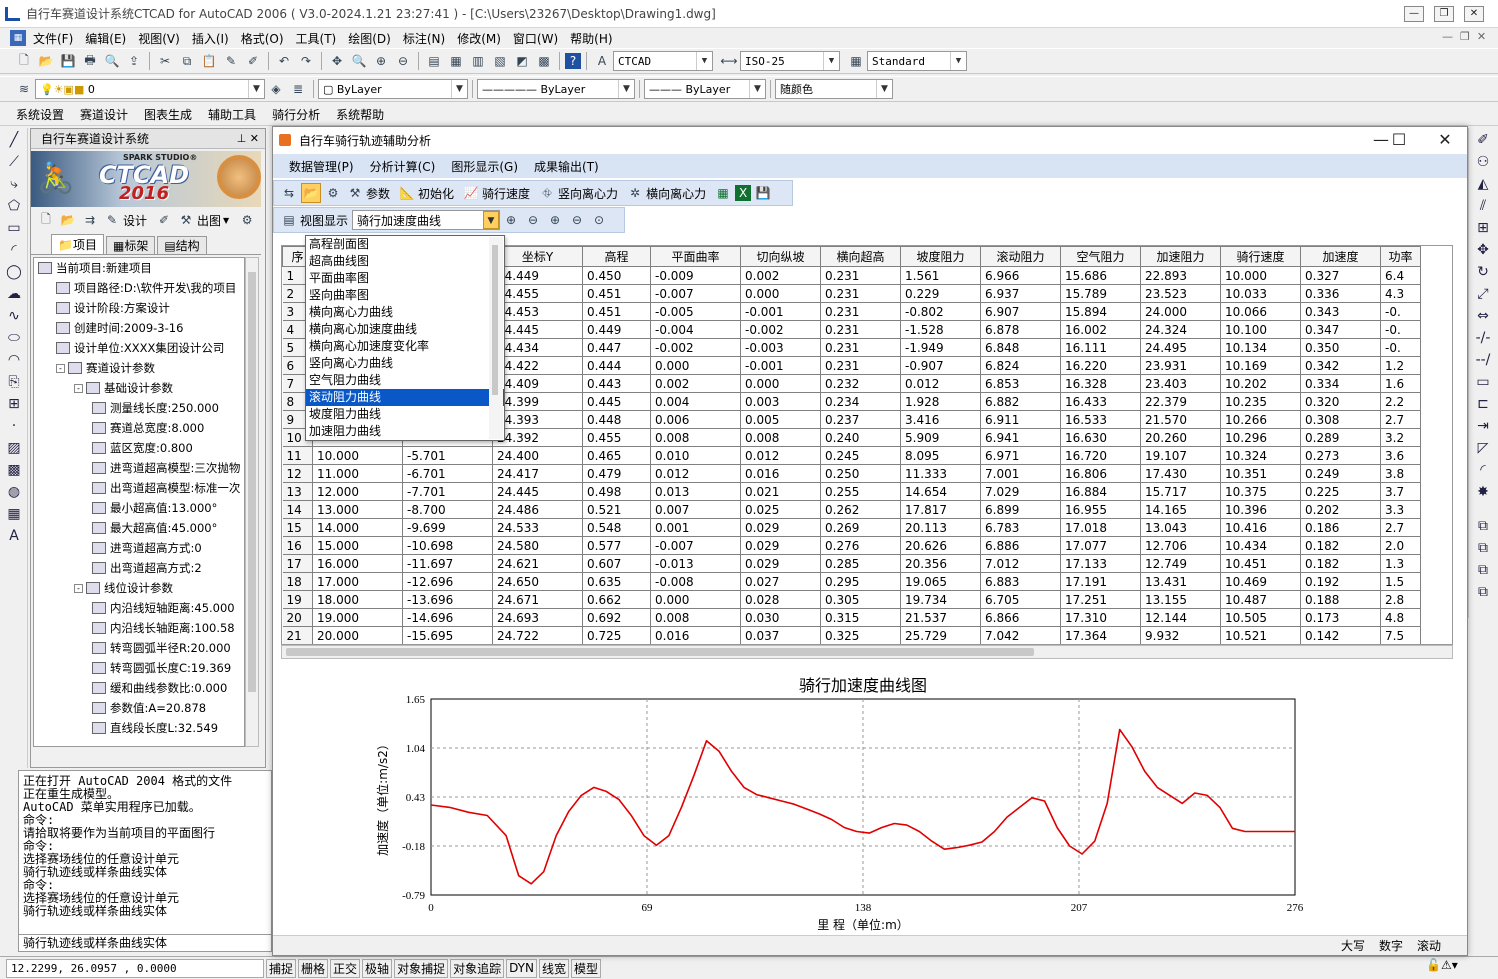 This screenshot has width=1498, height=979. What do you see at coordinates (164, 220) in the screenshot?
I see `pencil-icon: ✐` at bounding box center [164, 220].